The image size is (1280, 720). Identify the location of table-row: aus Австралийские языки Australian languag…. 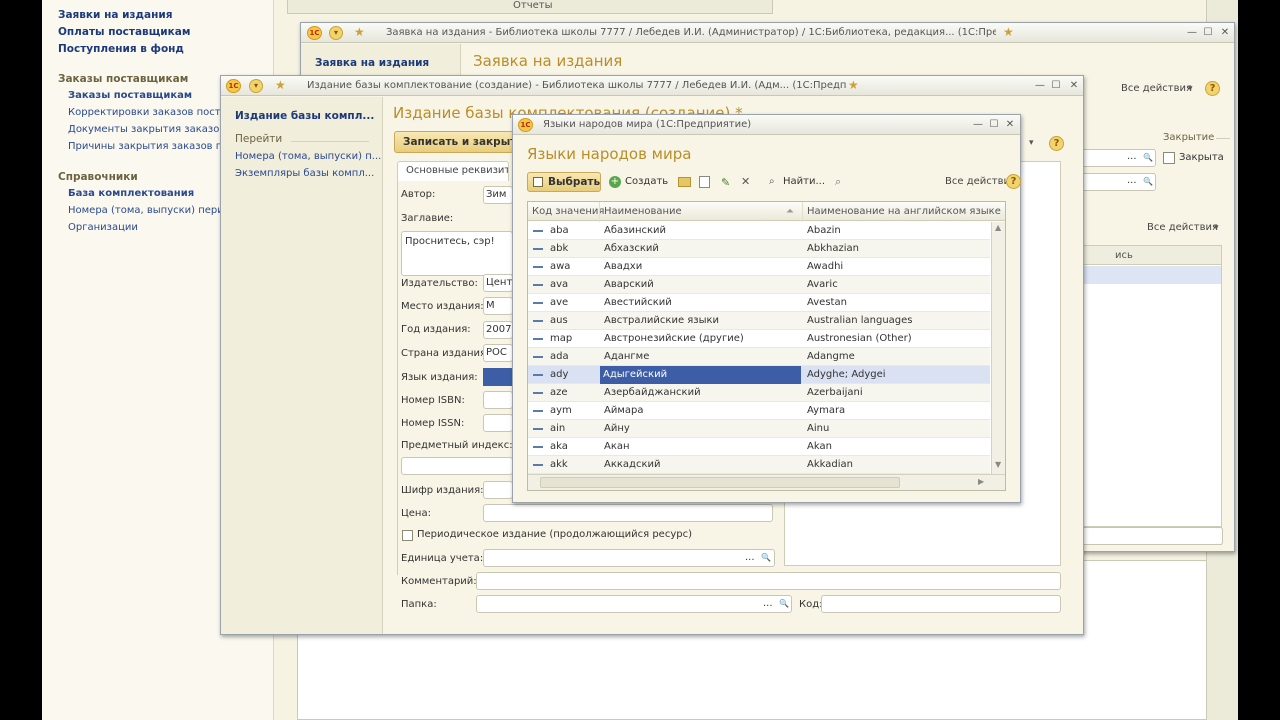
(759, 321).